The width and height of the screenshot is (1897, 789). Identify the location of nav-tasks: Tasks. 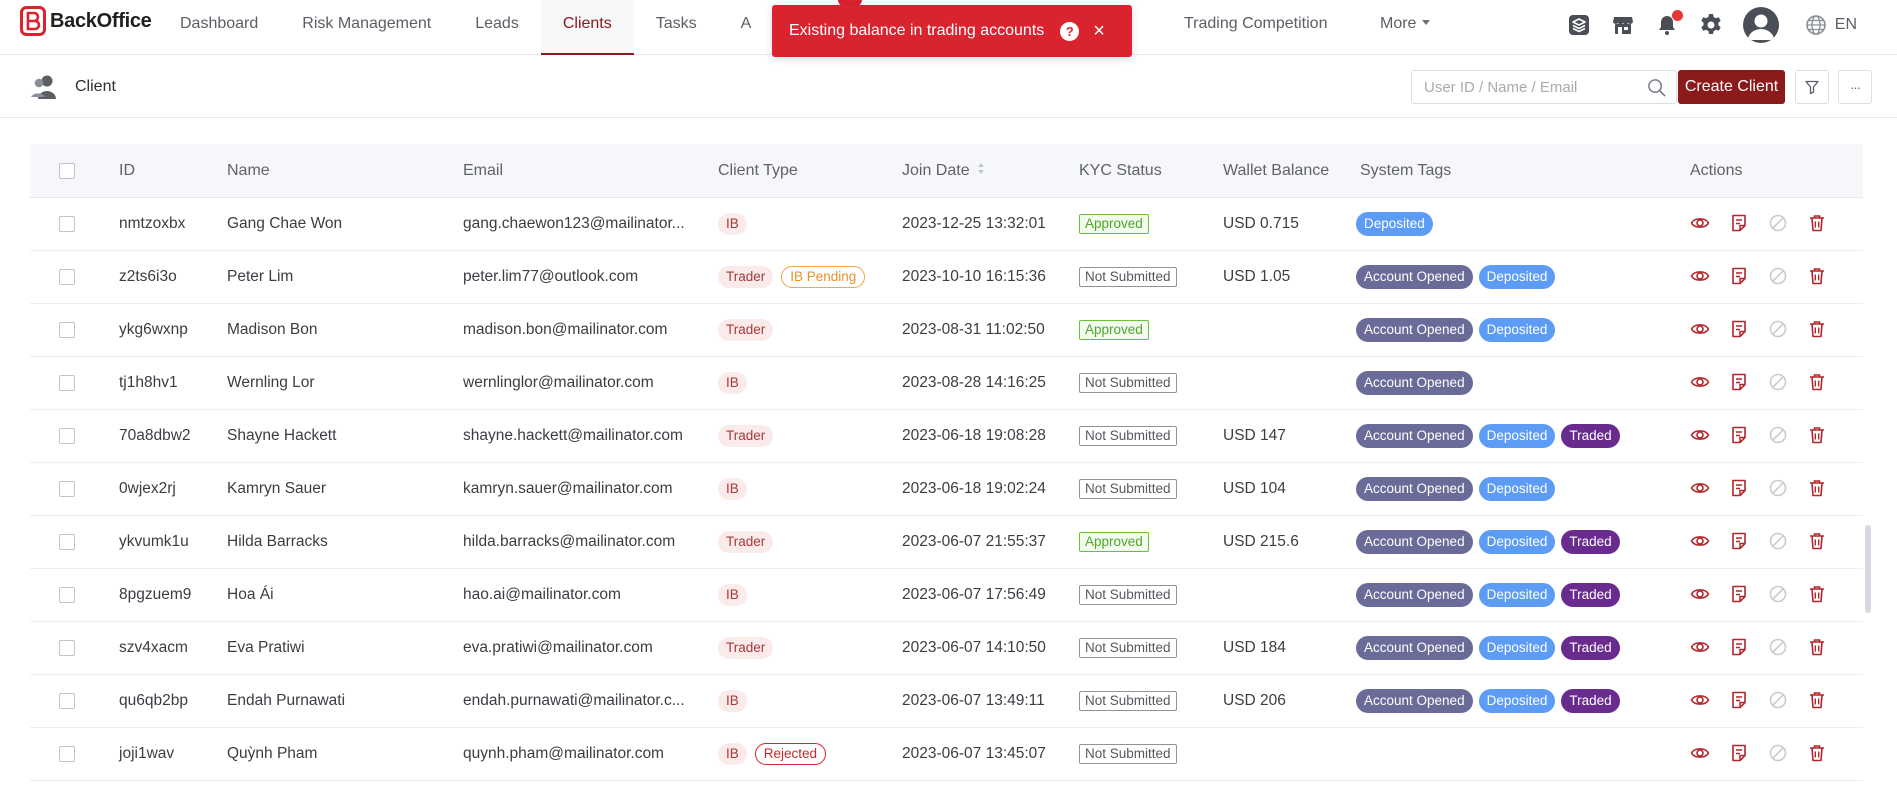
(676, 27).